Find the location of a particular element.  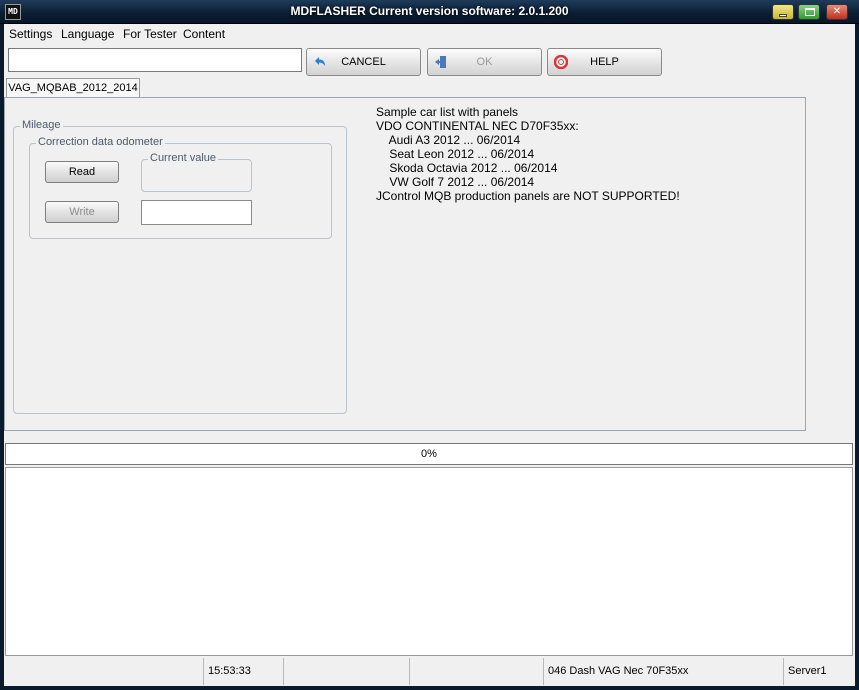

progress-bar: 0% is located at coordinates (429, 454).